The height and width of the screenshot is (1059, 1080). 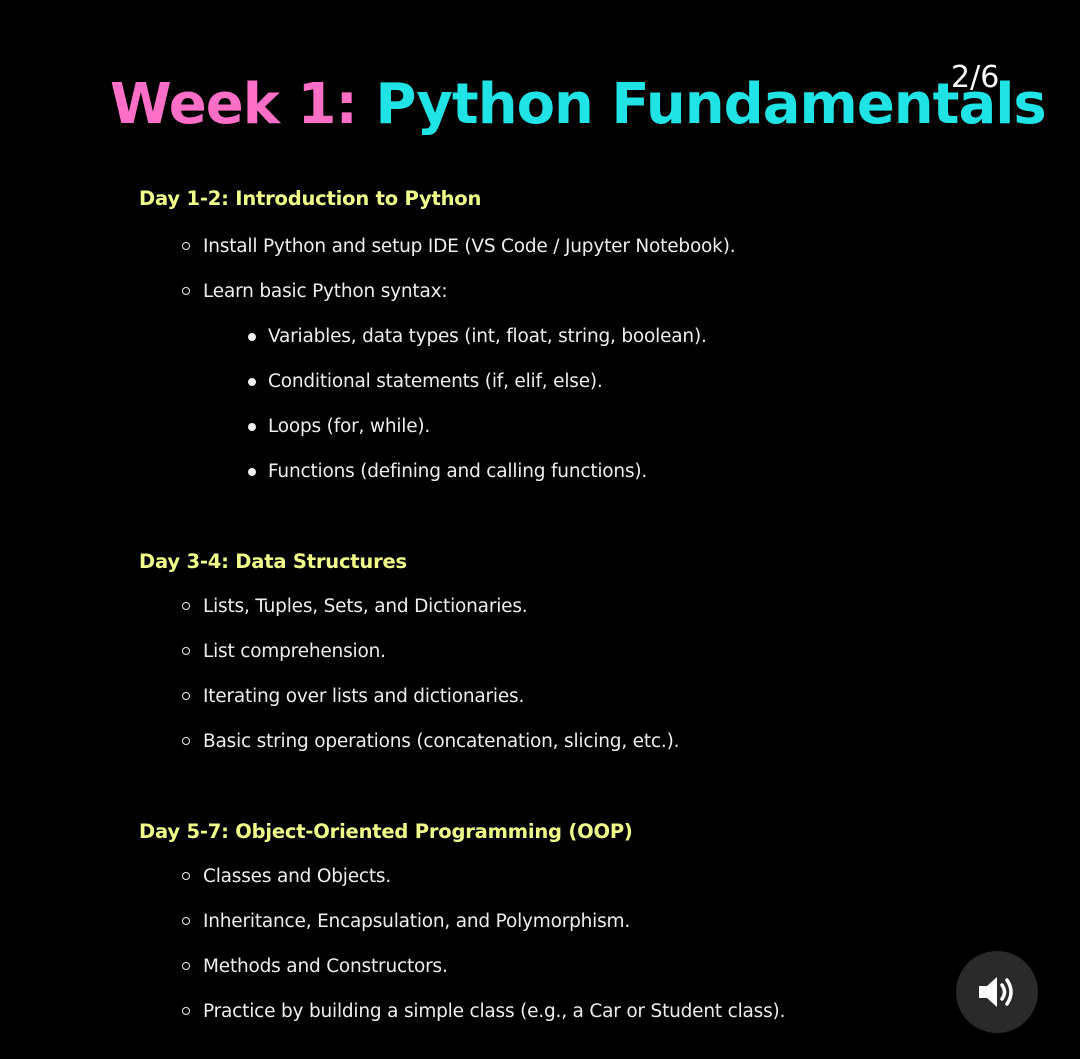 What do you see at coordinates (273, 561) in the screenshot?
I see `section-heading-day-3-4: Day 3-4: Data Structures` at bounding box center [273, 561].